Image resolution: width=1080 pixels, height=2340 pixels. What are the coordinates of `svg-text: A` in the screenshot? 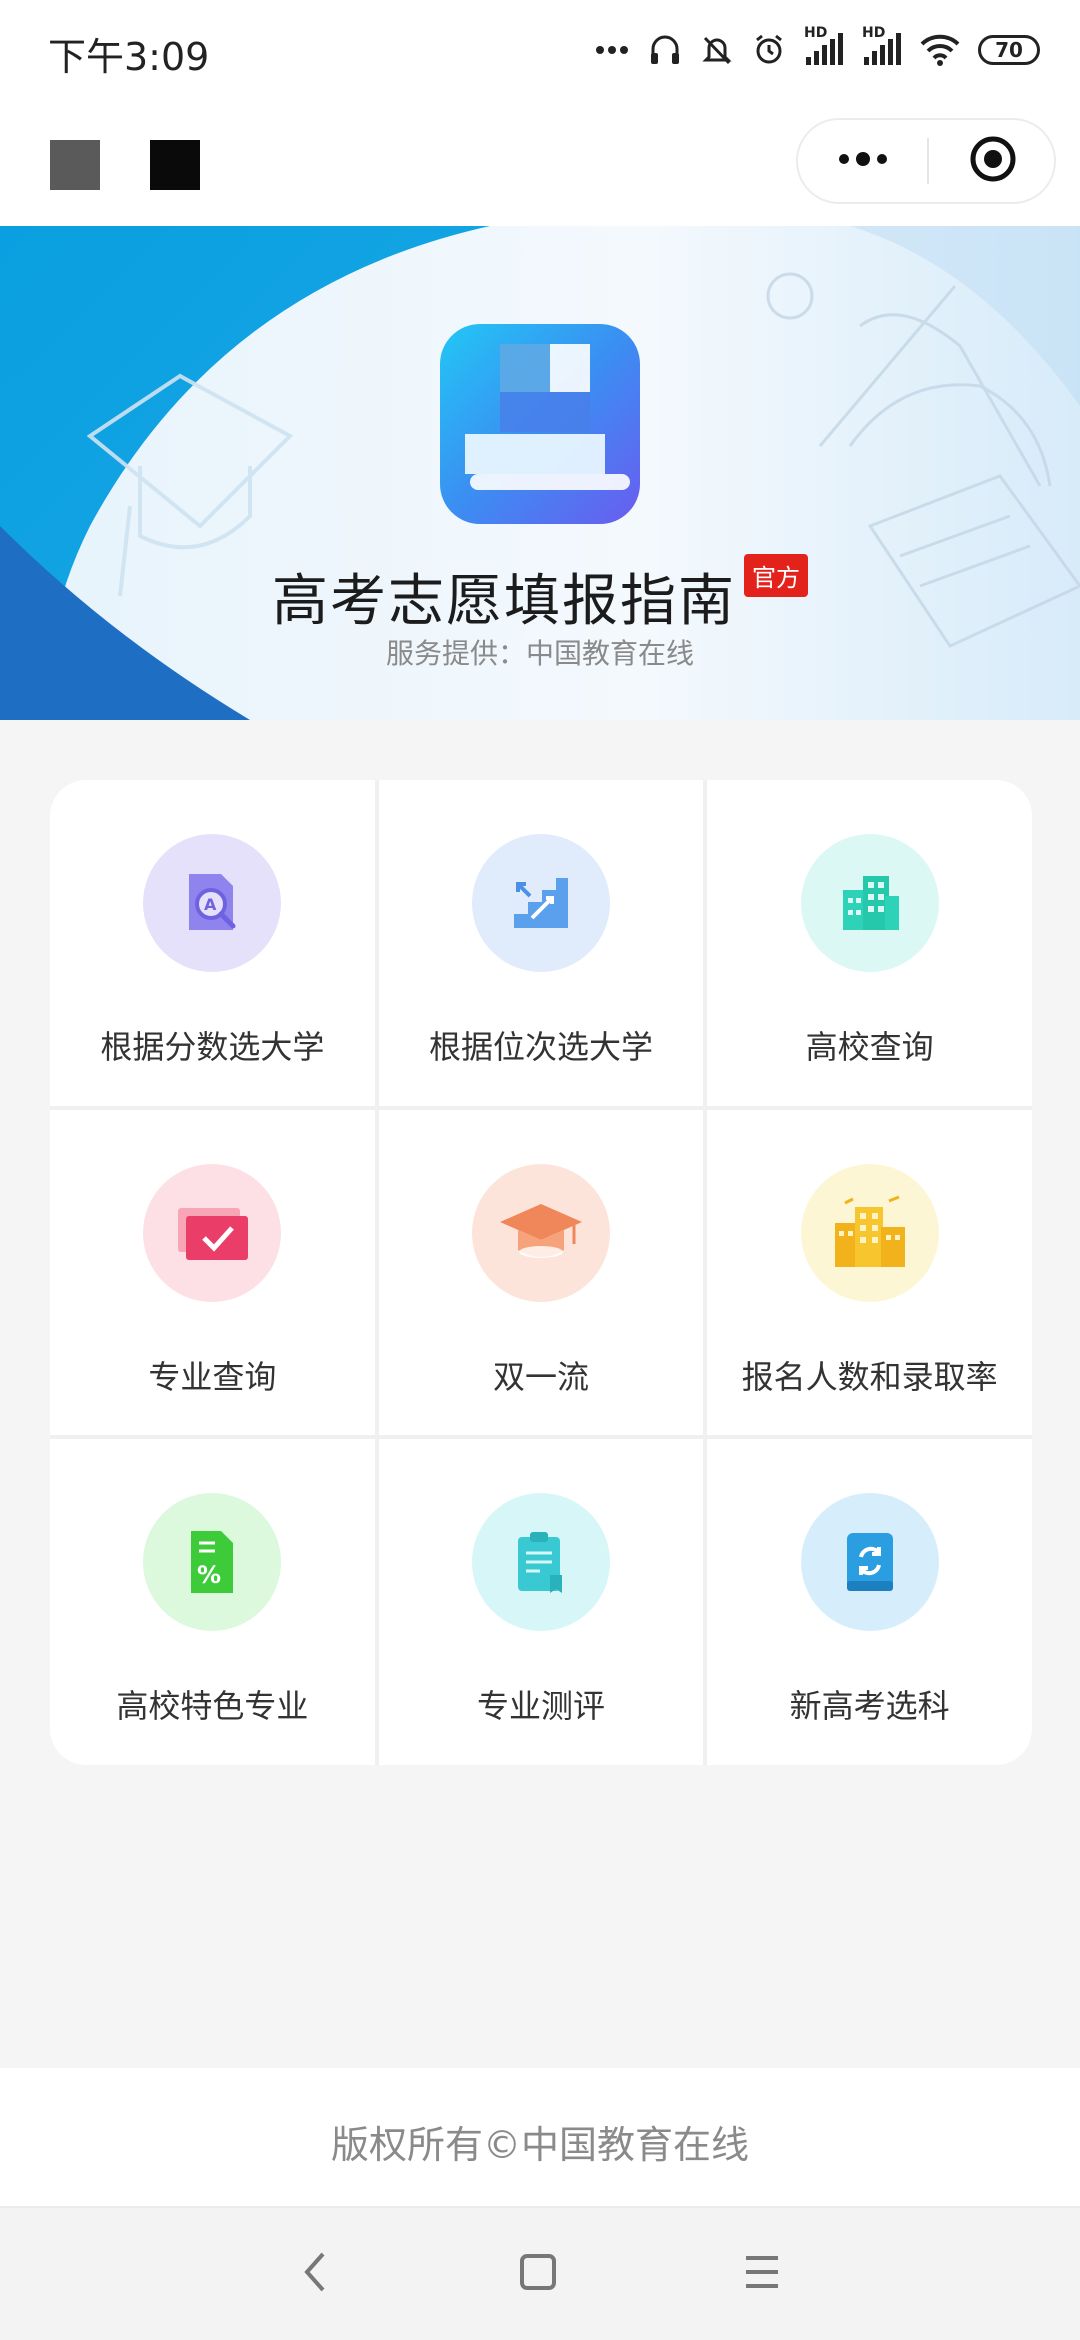 It's located at (210, 904).